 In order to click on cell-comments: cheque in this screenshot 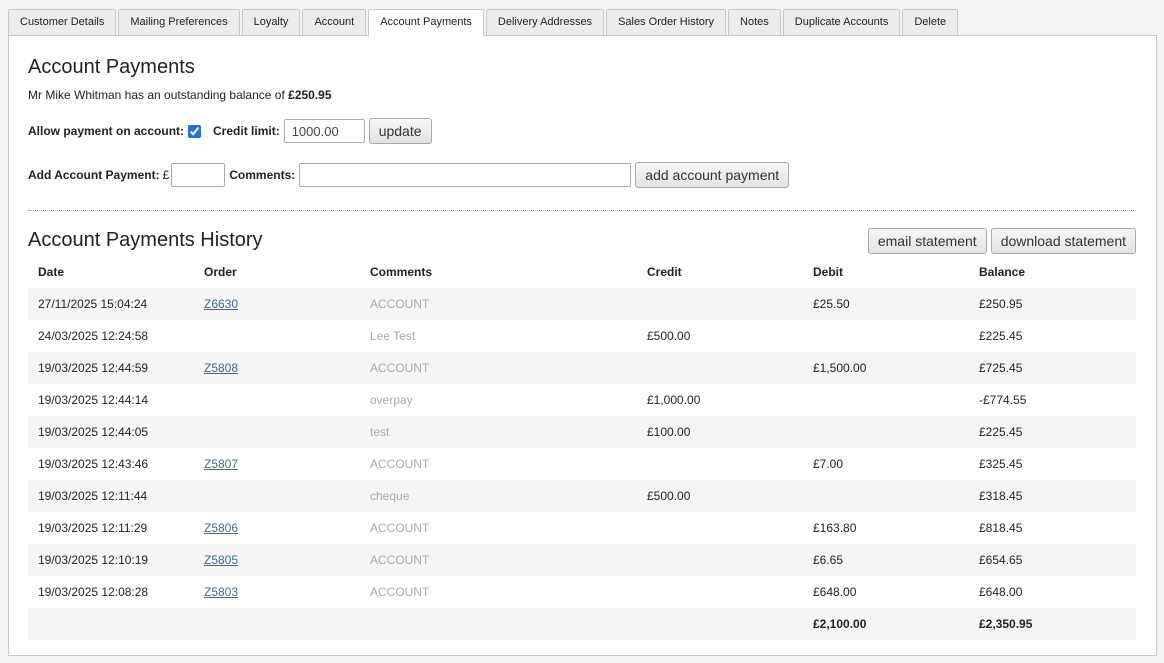, I will do `click(390, 496)`.